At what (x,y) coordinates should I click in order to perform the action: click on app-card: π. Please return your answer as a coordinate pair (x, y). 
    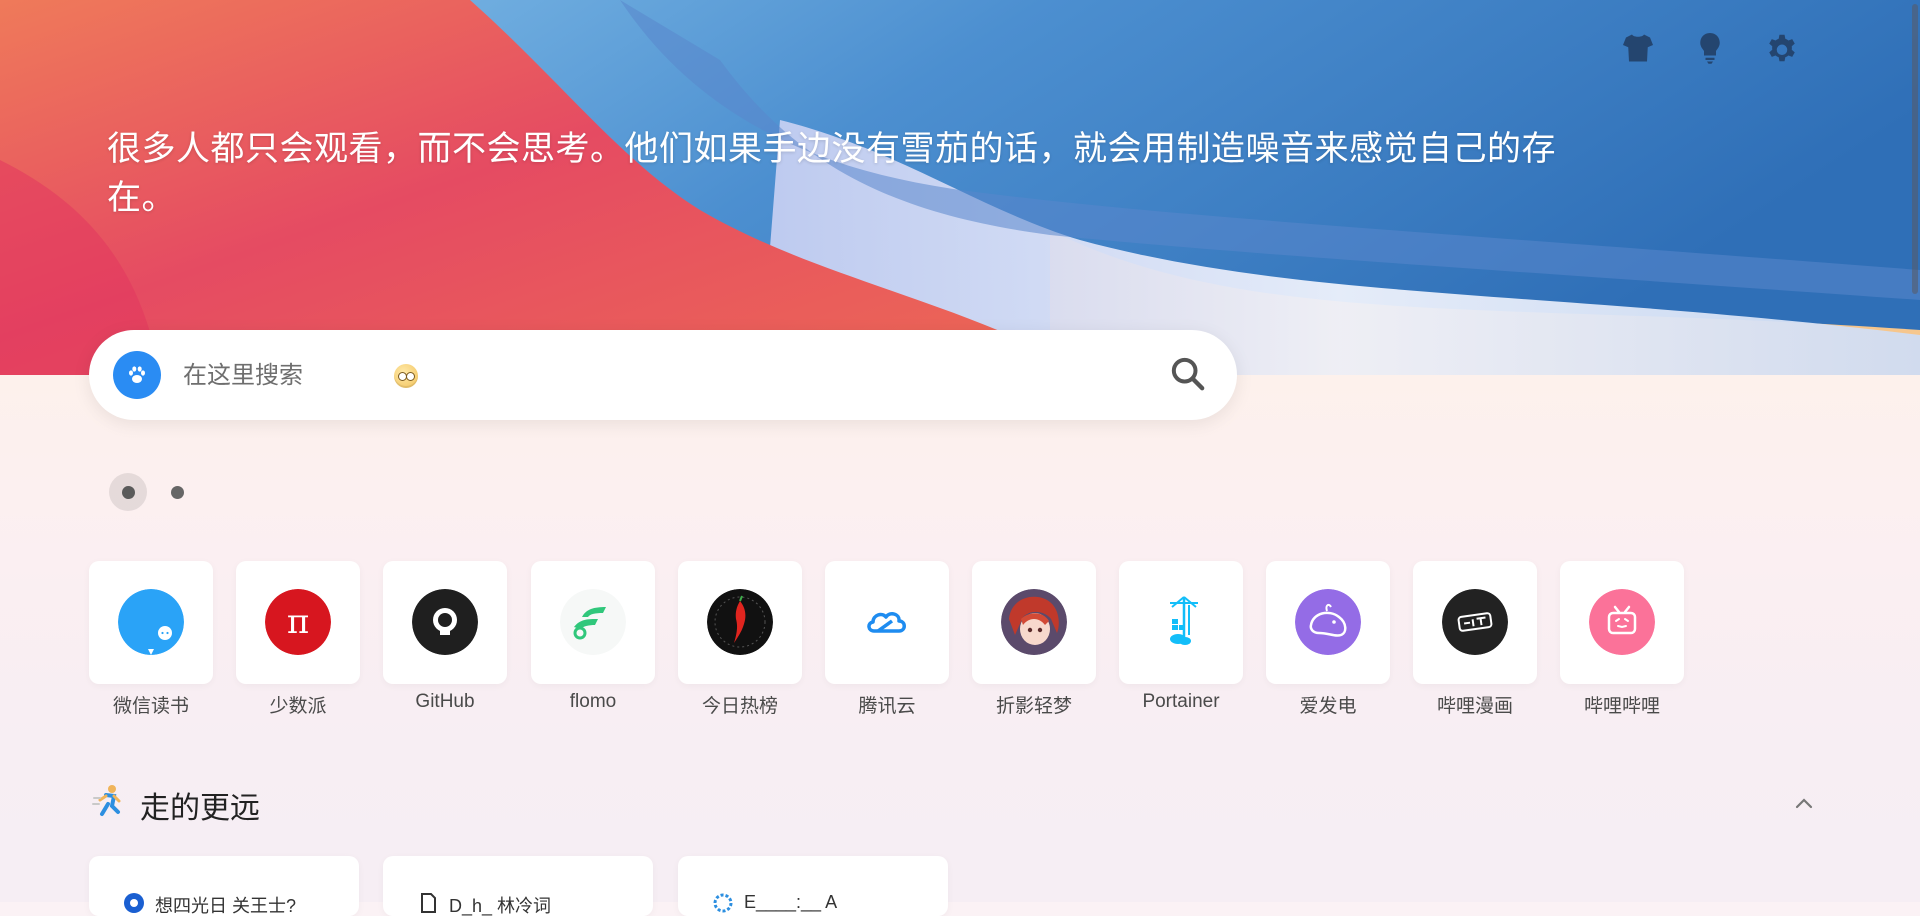
    Looking at the image, I should click on (298, 622).